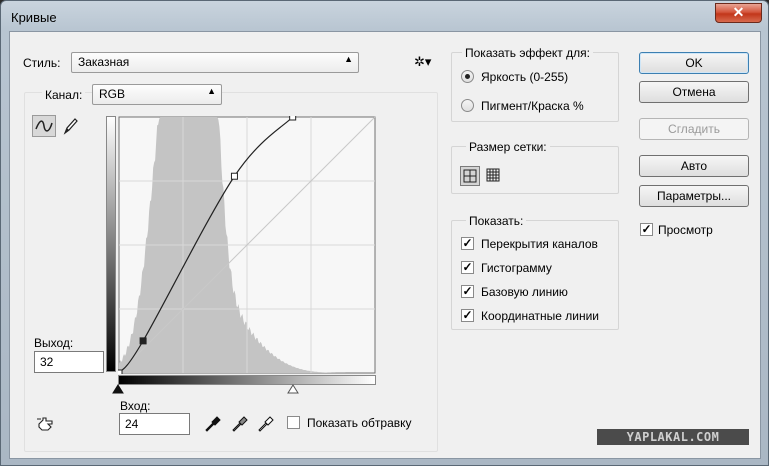 The image size is (769, 466). What do you see at coordinates (54, 343) in the screenshot?
I see `output-label: Выход:` at bounding box center [54, 343].